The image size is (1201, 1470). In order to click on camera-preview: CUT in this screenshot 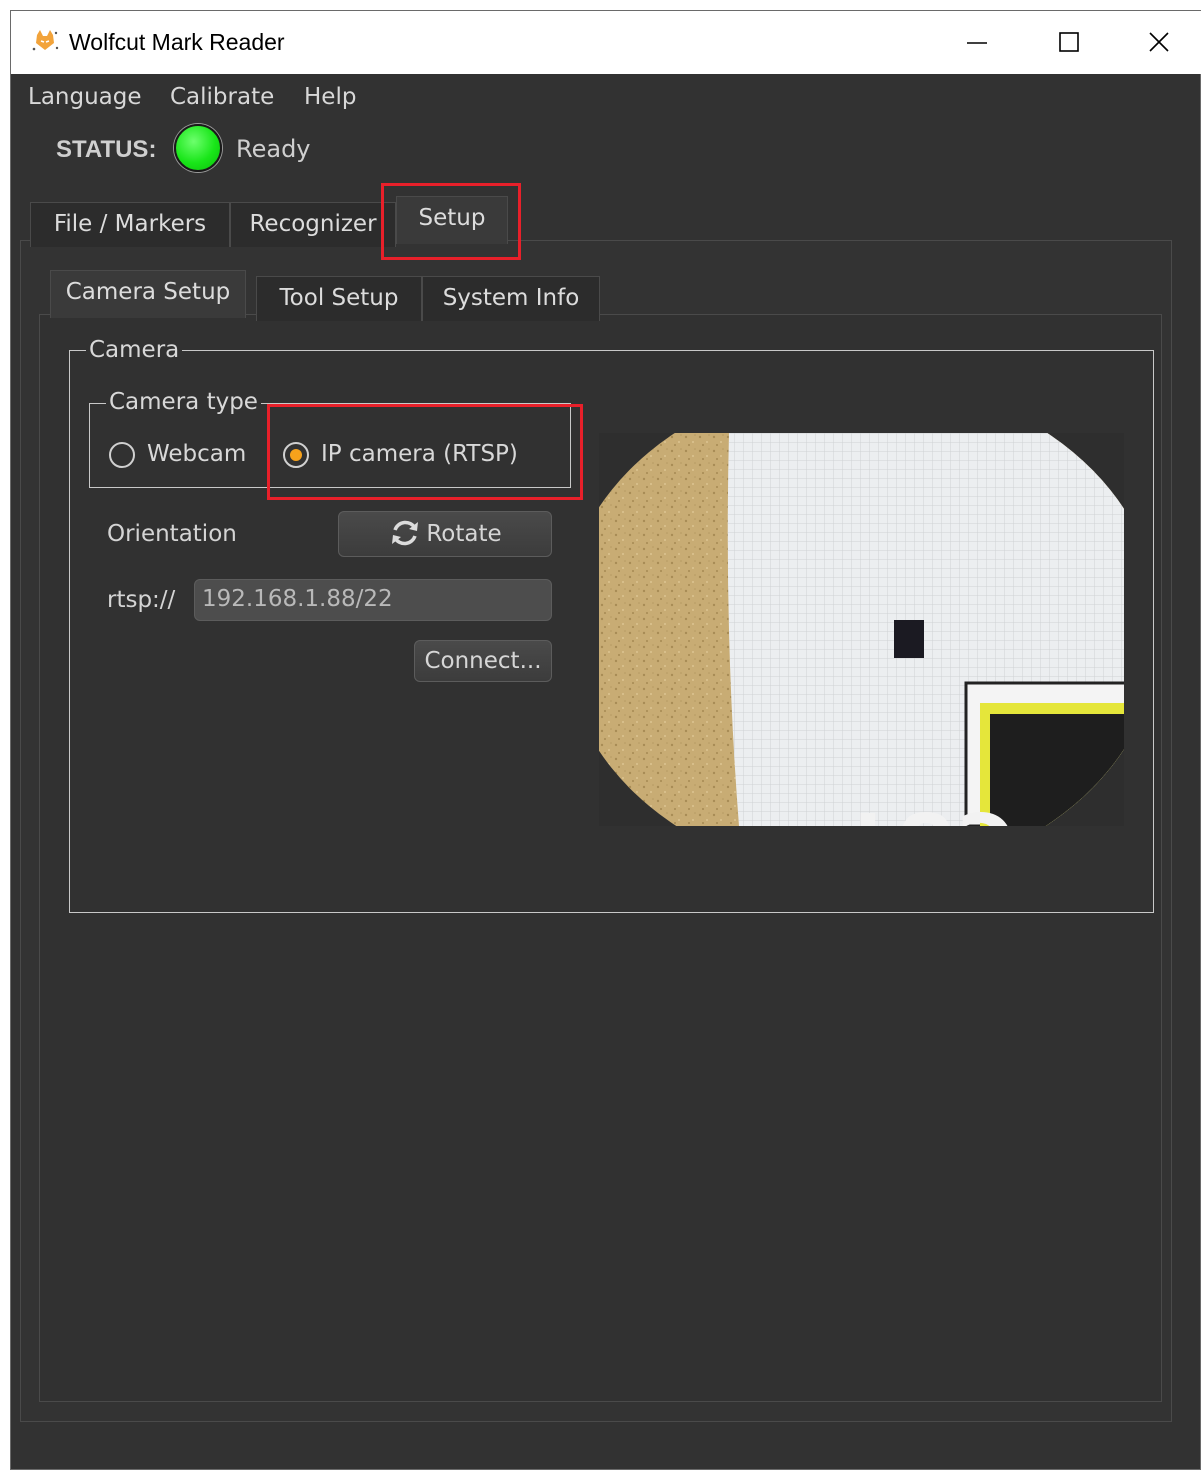, I will do `click(861, 629)`.